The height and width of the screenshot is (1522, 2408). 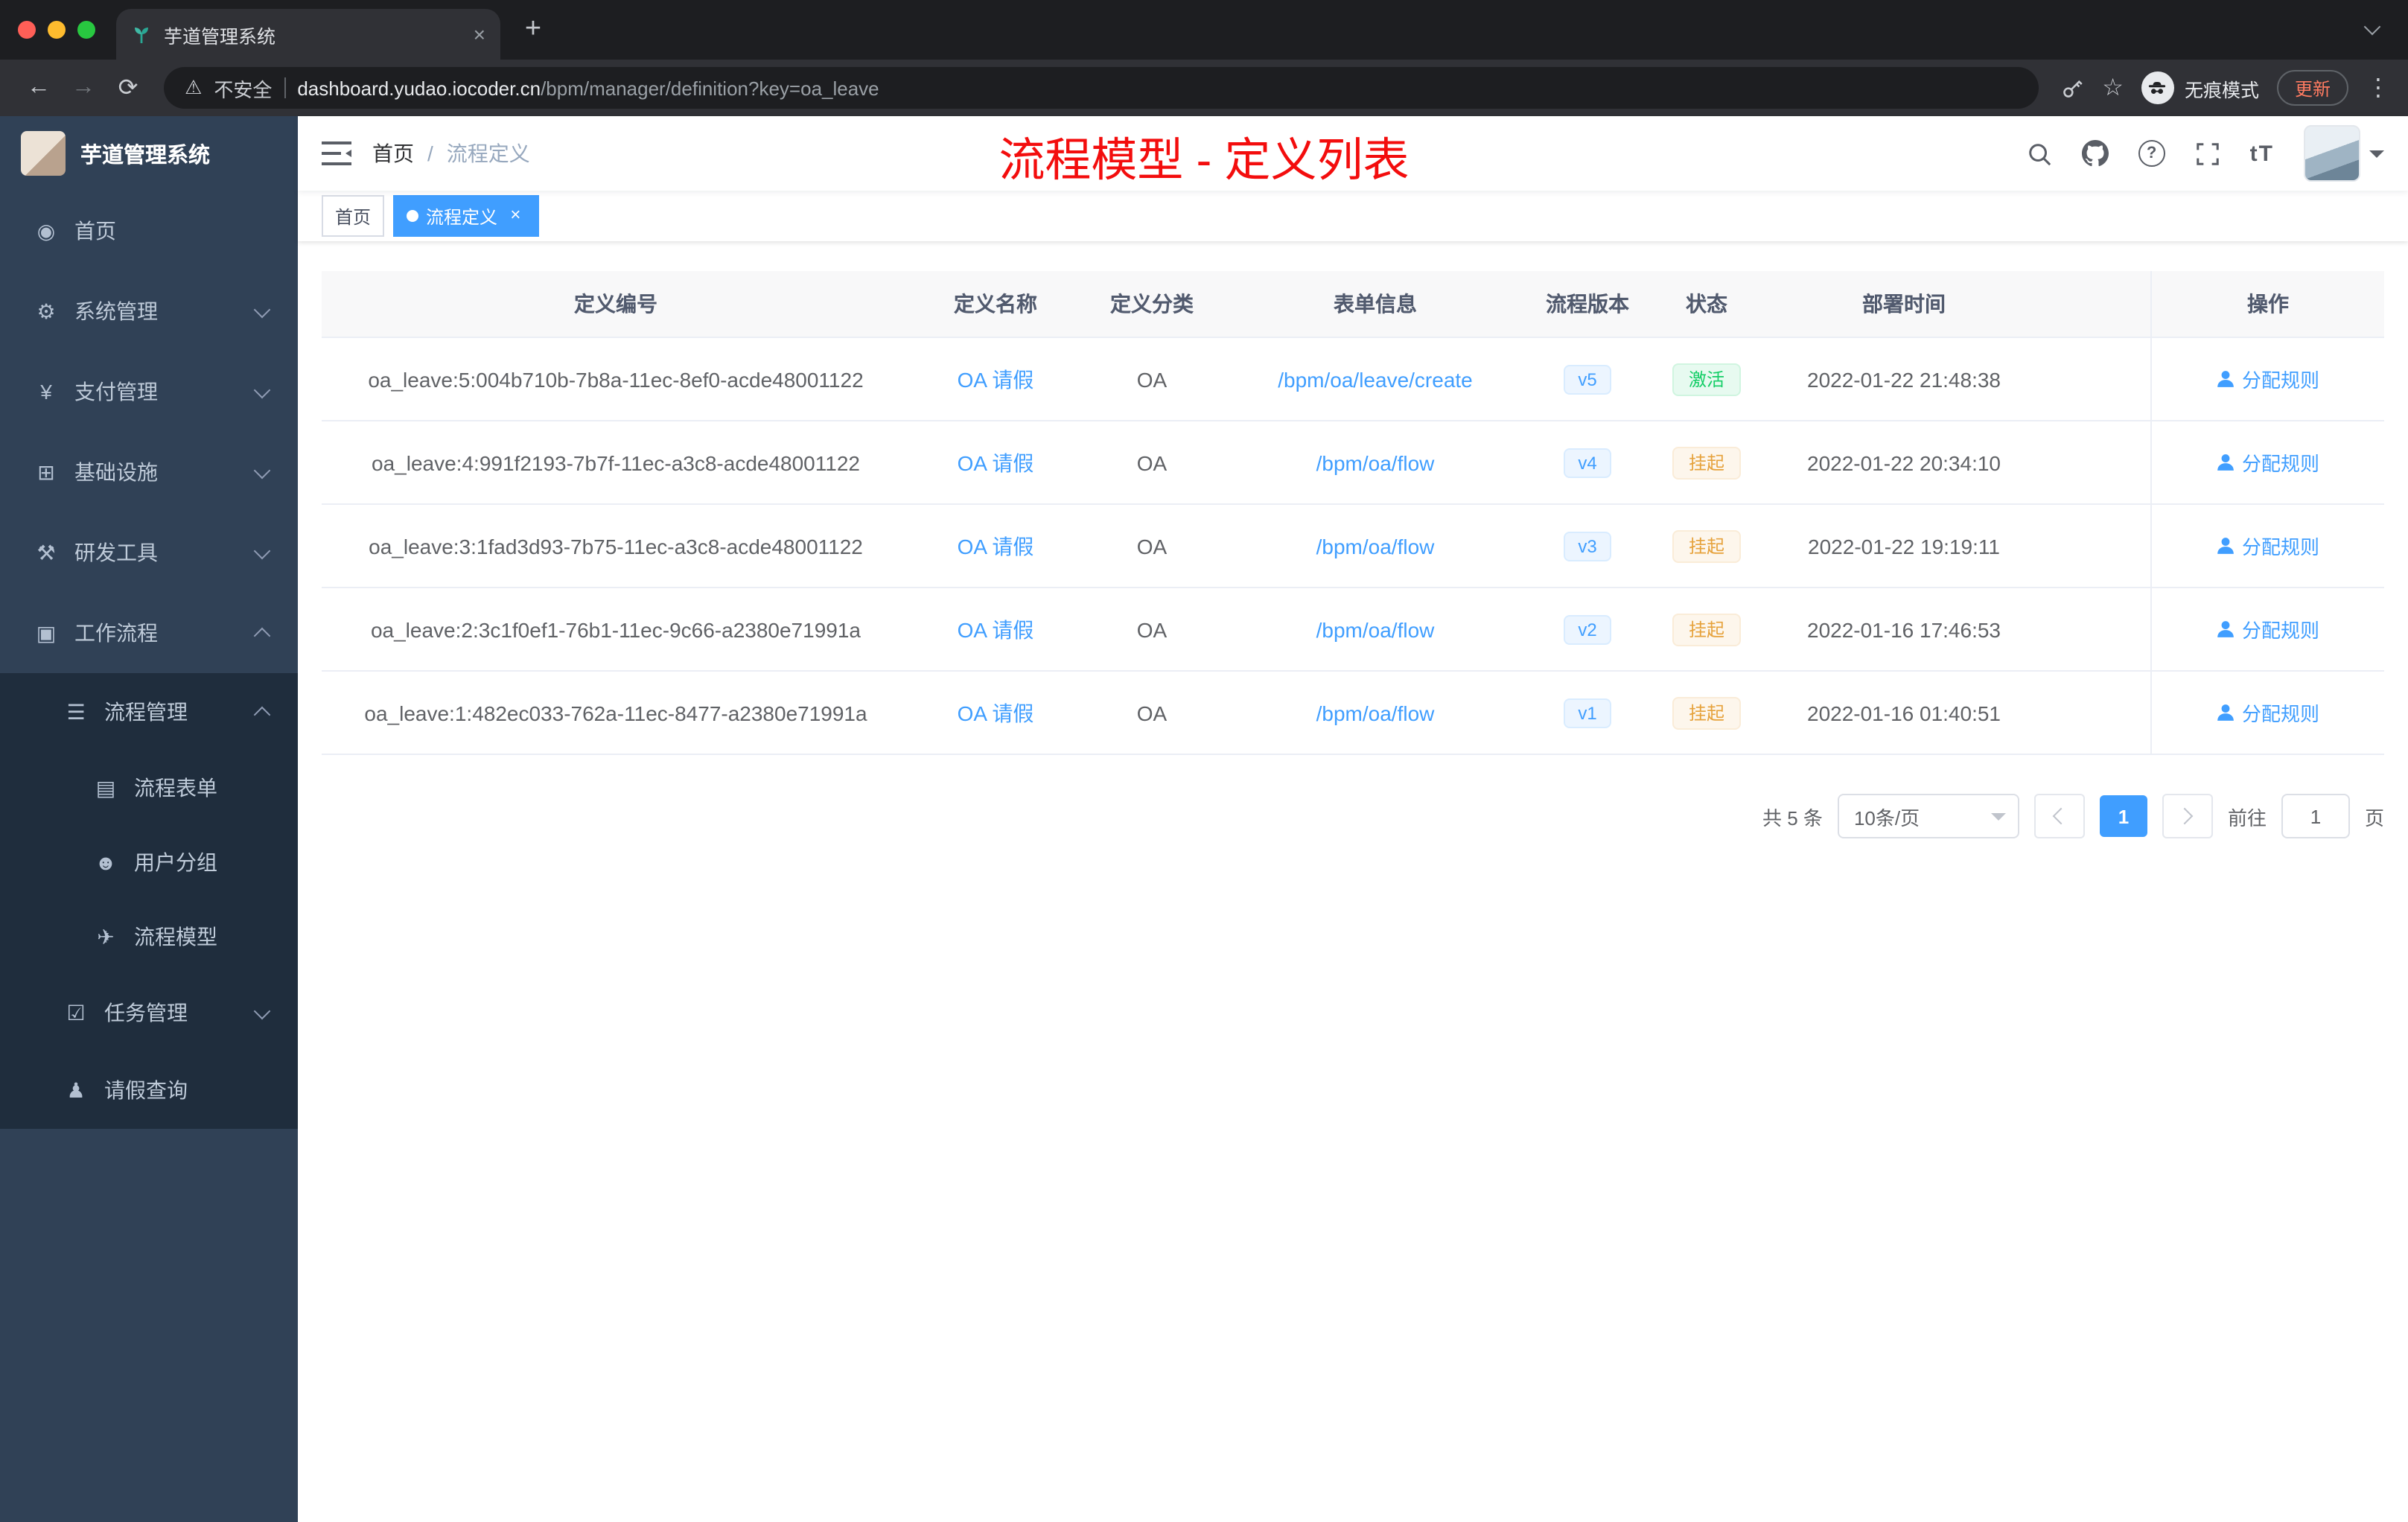 I want to click on goto-page-input, so click(x=2315, y=816).